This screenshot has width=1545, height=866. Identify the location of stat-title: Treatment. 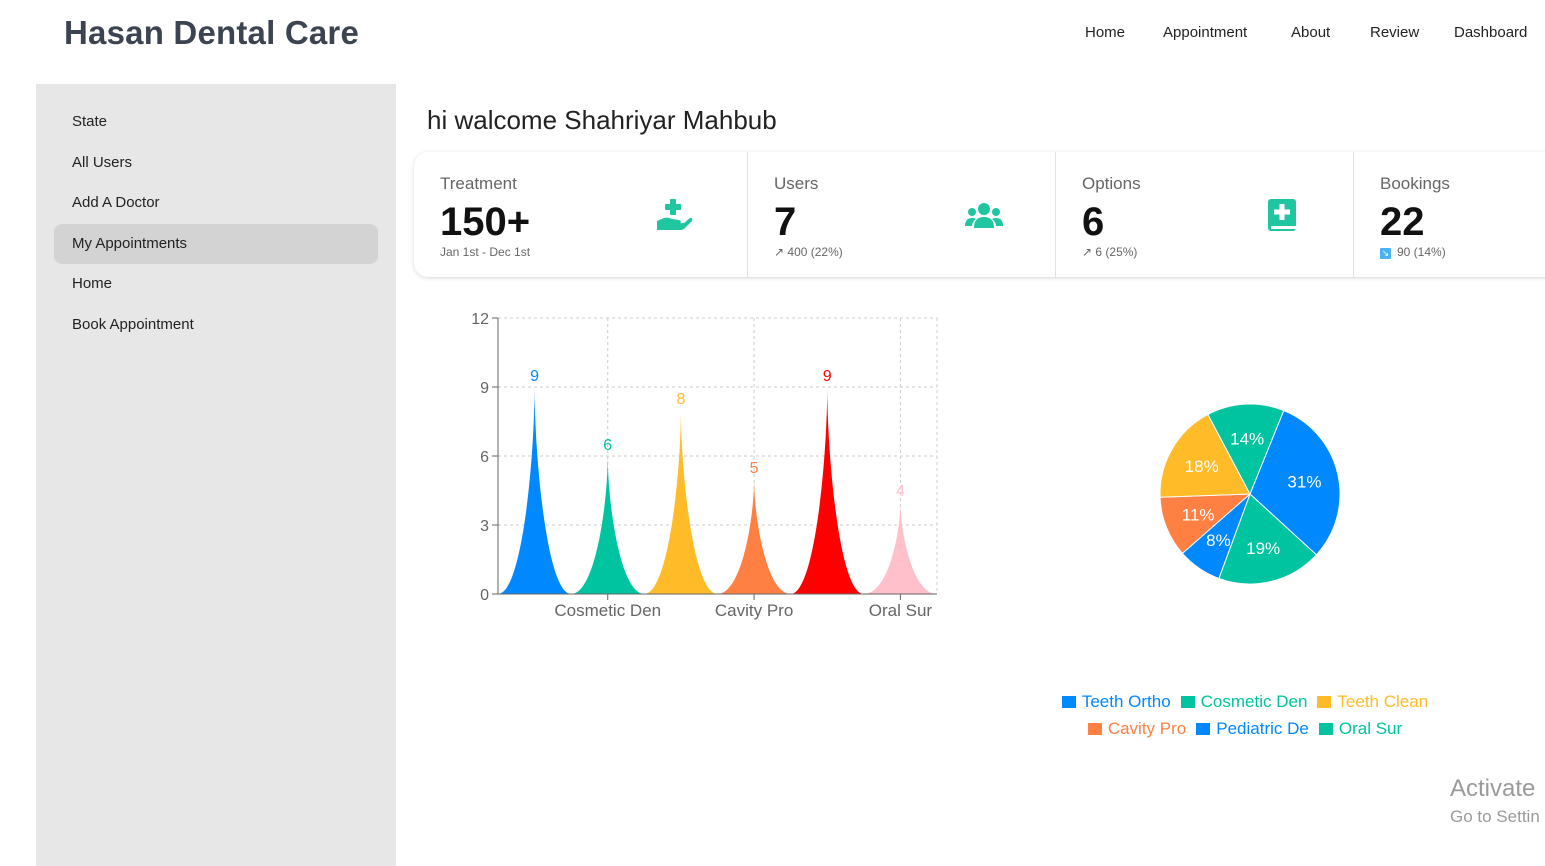
(478, 183).